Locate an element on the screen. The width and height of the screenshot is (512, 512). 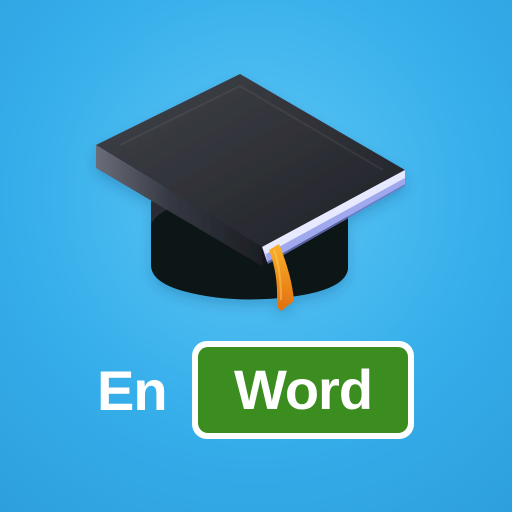
brand-wordmark: En Word is located at coordinates (256, 390).